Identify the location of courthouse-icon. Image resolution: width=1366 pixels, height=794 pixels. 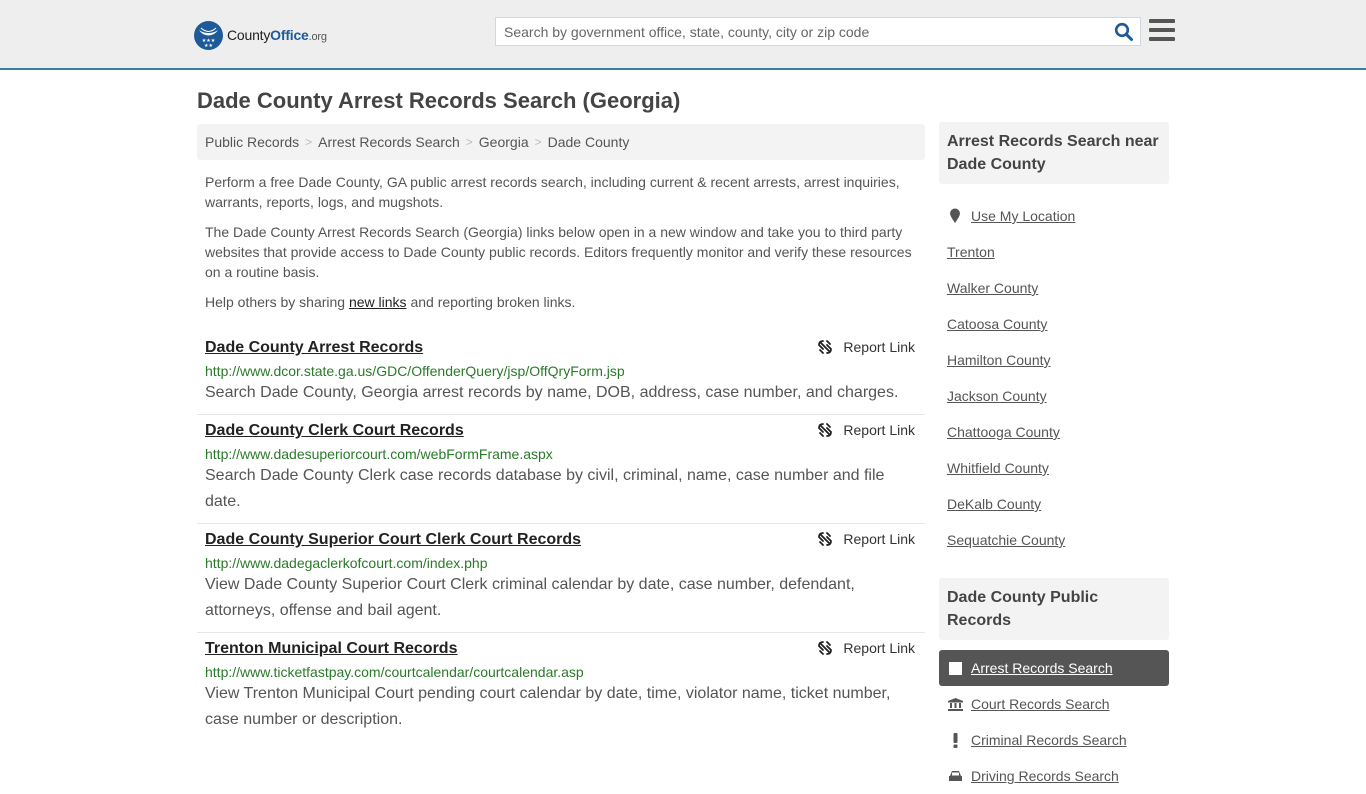
(955, 704).